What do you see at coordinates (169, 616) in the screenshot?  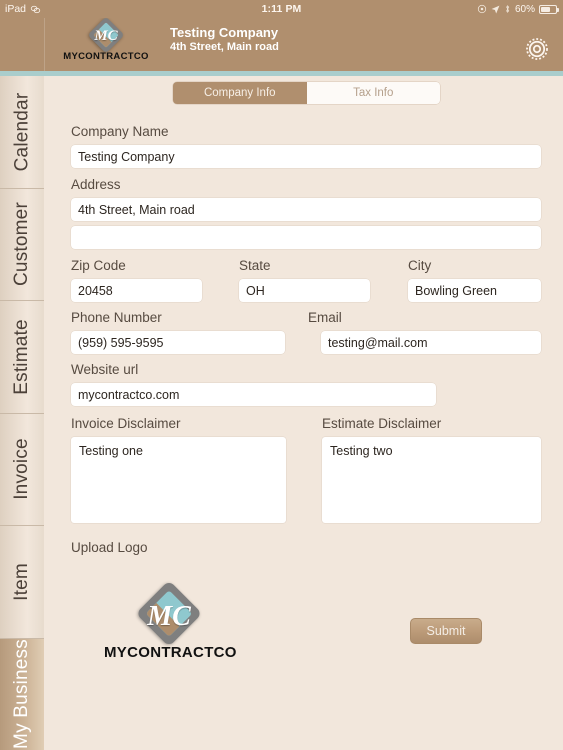 I see `logo-preview-monogram: MC` at bounding box center [169, 616].